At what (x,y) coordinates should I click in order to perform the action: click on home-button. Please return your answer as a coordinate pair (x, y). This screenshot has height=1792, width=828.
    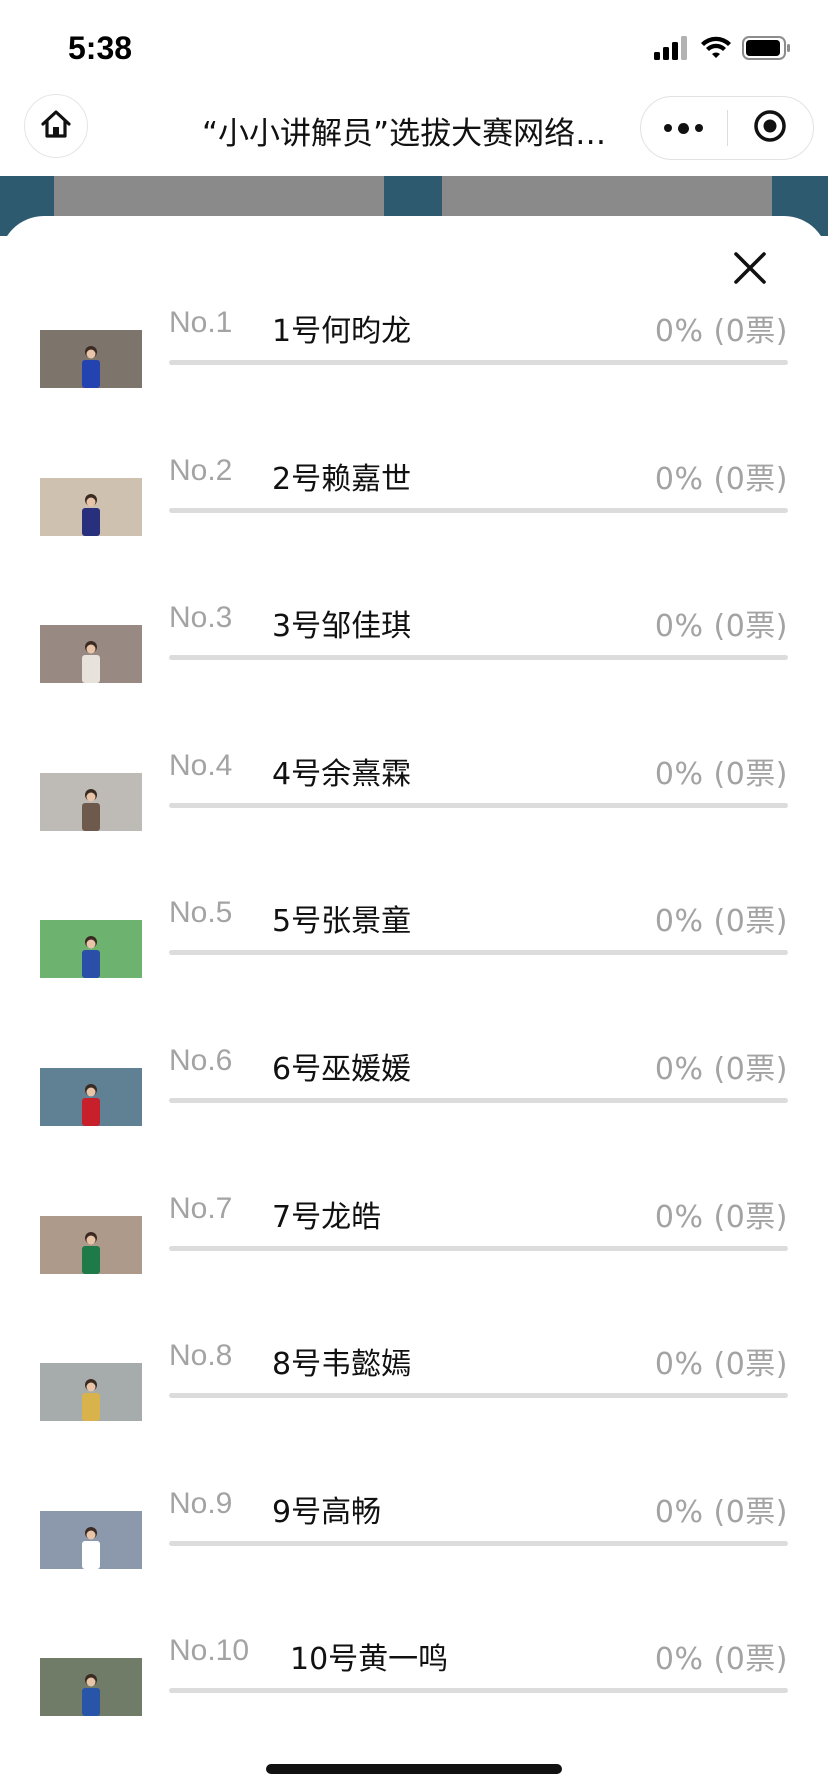
    Looking at the image, I should click on (56, 126).